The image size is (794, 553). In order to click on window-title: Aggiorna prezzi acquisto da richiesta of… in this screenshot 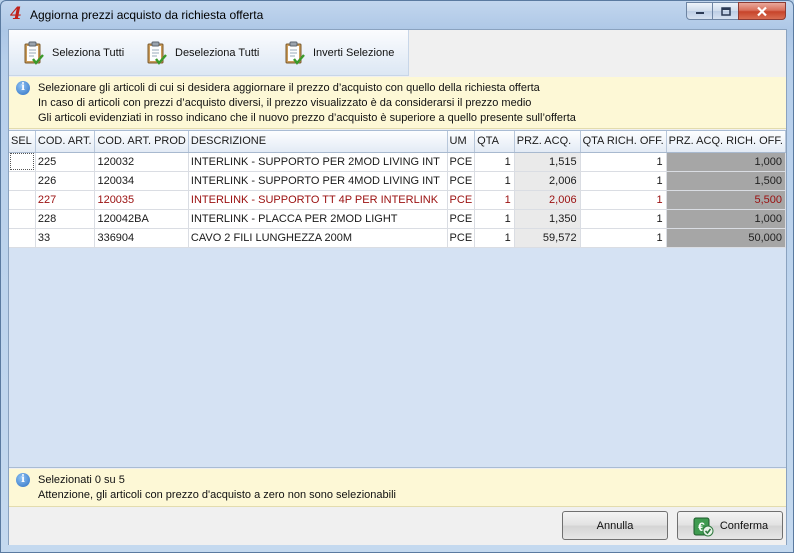, I will do `click(147, 15)`.